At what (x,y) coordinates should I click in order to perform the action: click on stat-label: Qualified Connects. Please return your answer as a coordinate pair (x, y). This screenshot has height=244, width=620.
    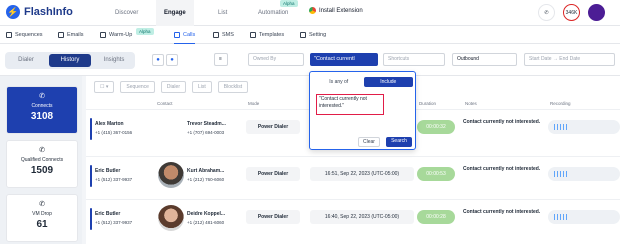
    Looking at the image, I should click on (42, 160).